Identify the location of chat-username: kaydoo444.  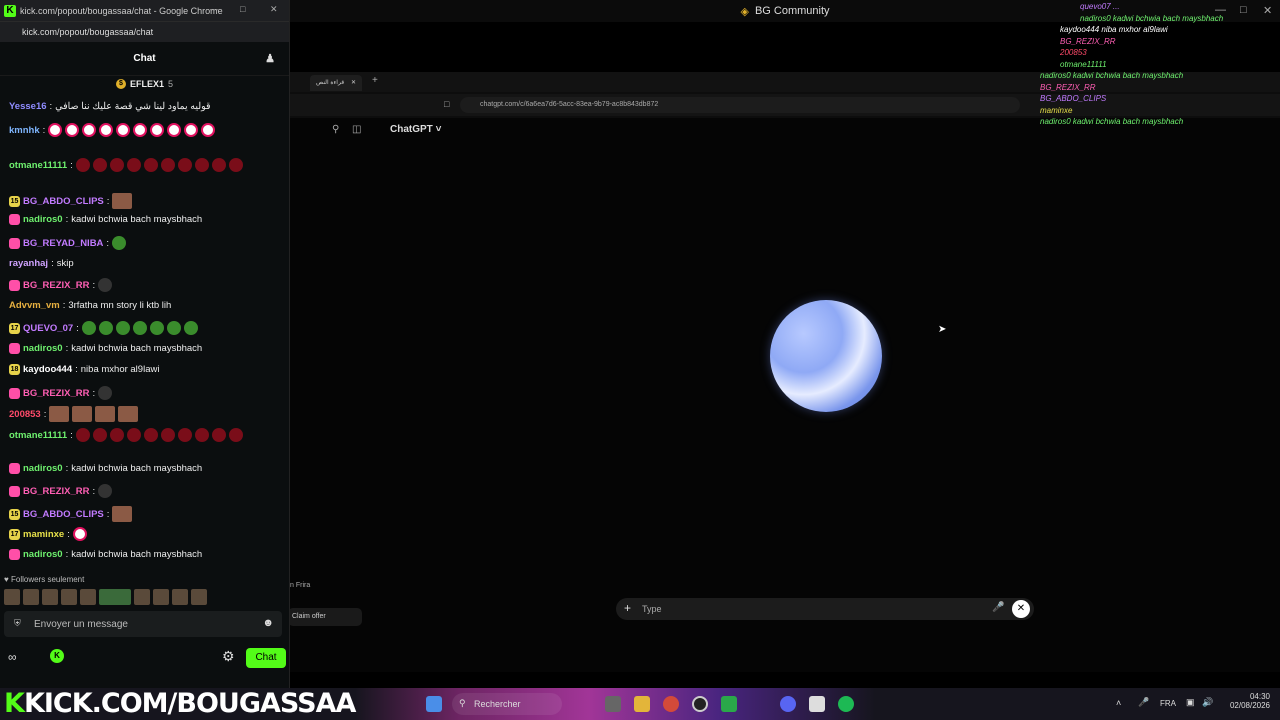
(47, 369).